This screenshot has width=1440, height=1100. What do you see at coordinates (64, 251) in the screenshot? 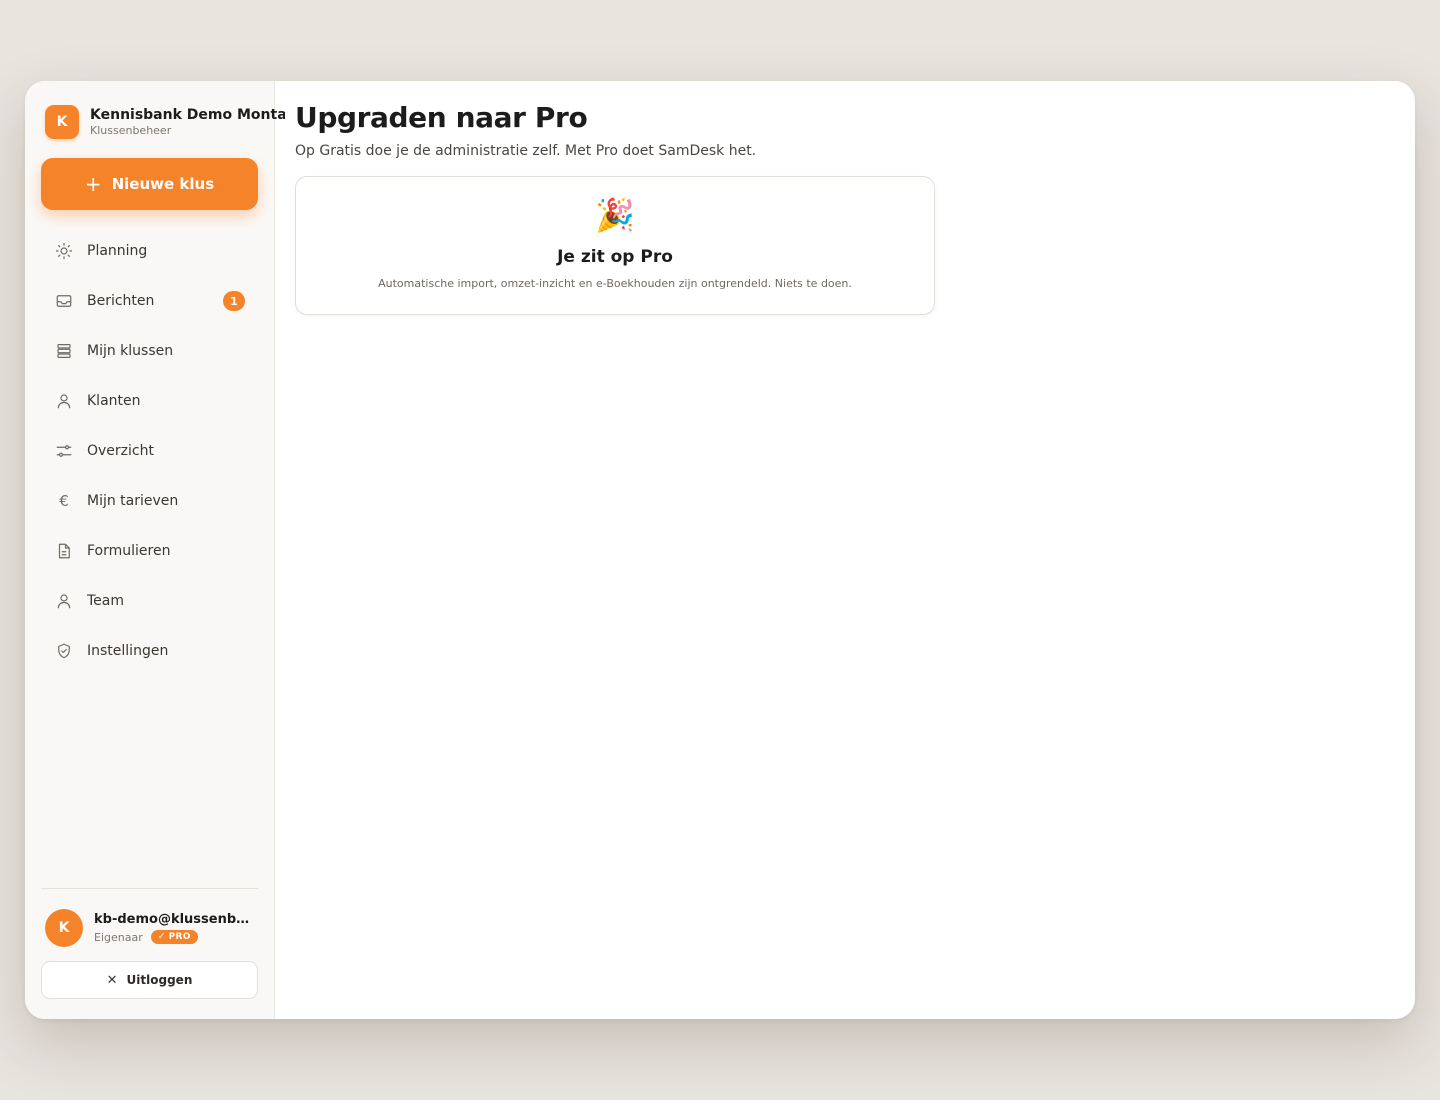
I see `sun-icon` at bounding box center [64, 251].